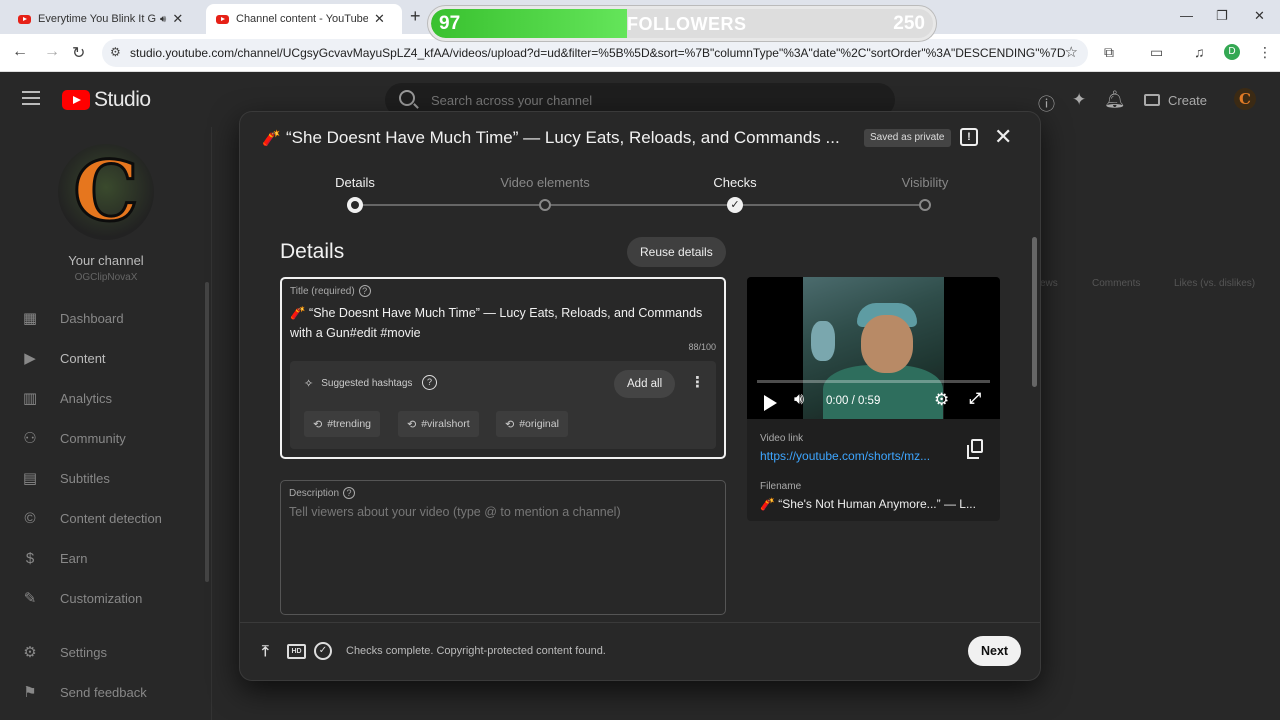 Image resolution: width=1280 pixels, height=720 pixels. I want to click on forward-icon: →, so click(52, 52).